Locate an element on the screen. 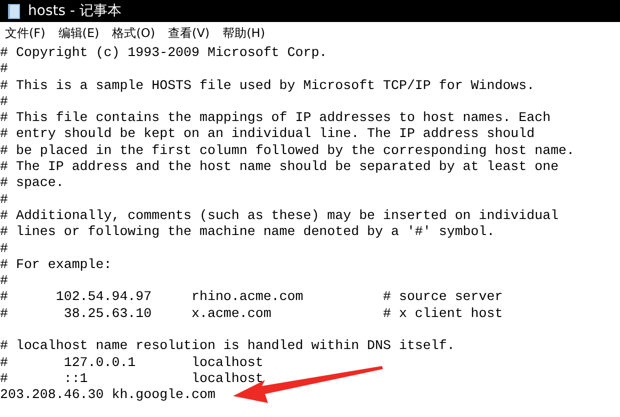  text-line: # be placed in the first column followed by the corresponding host name. is located at coordinates (288, 151).